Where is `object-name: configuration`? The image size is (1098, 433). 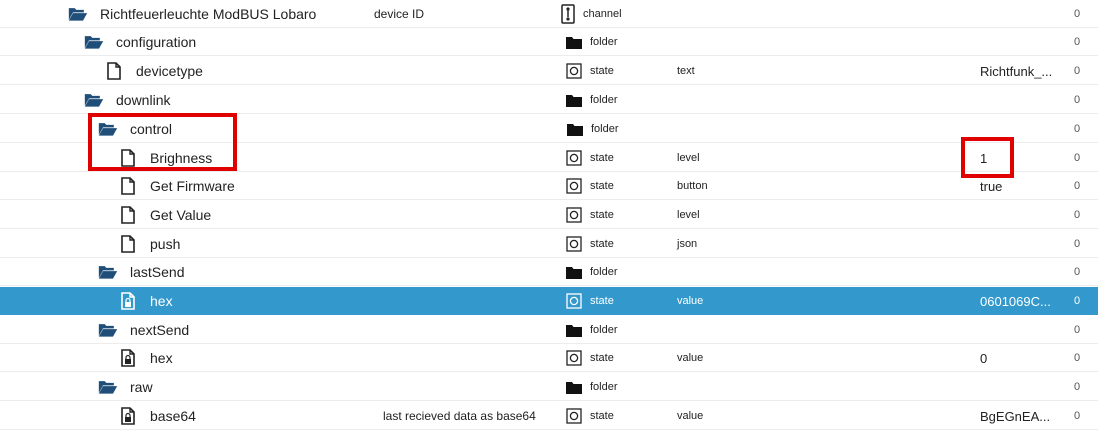 object-name: configuration is located at coordinates (140, 42).